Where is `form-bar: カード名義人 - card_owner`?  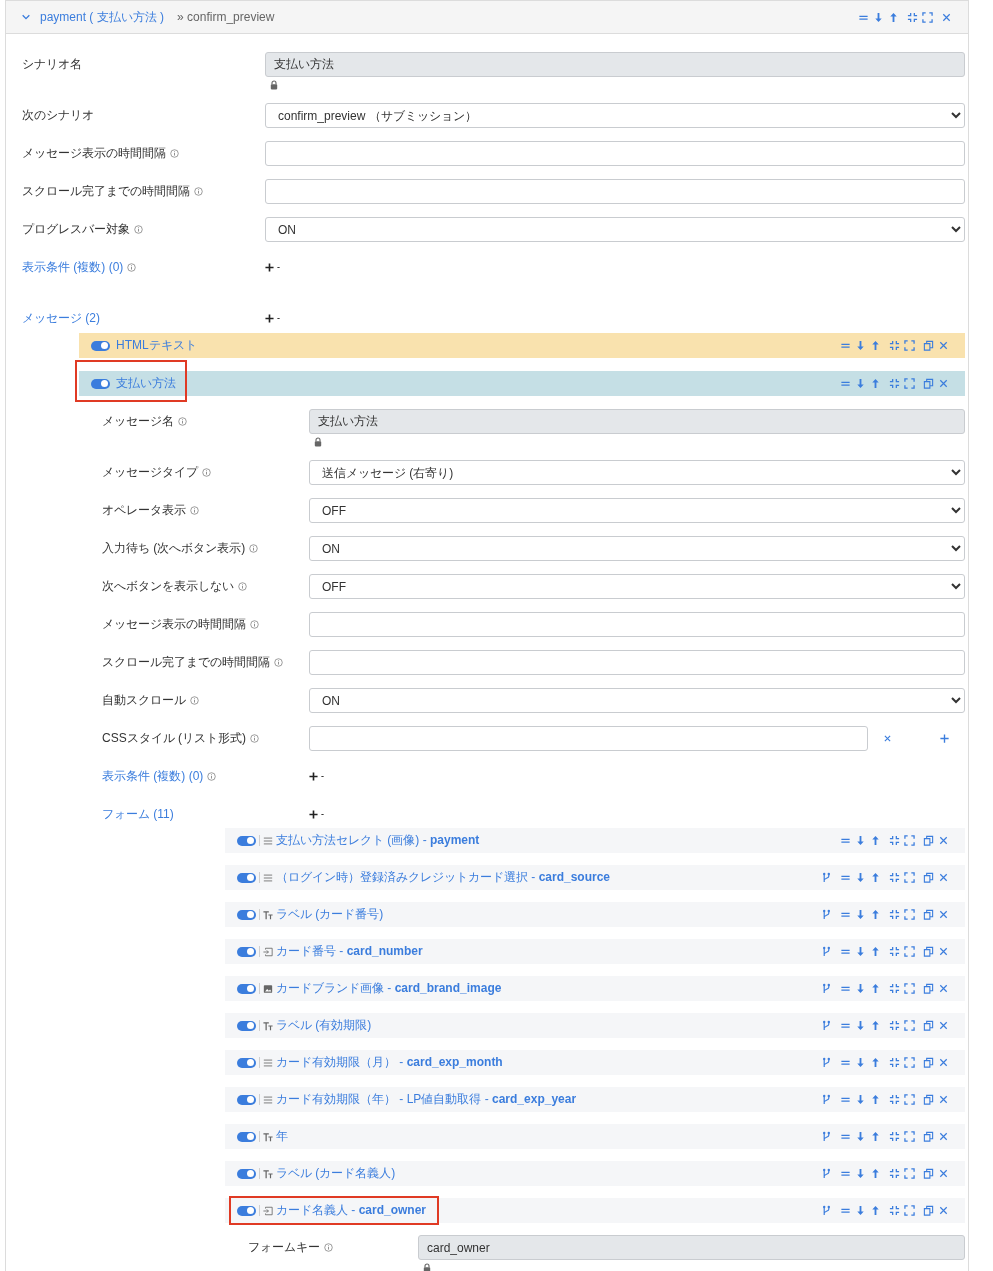
form-bar: カード名義人 - card_owner is located at coordinates (595, 1210).